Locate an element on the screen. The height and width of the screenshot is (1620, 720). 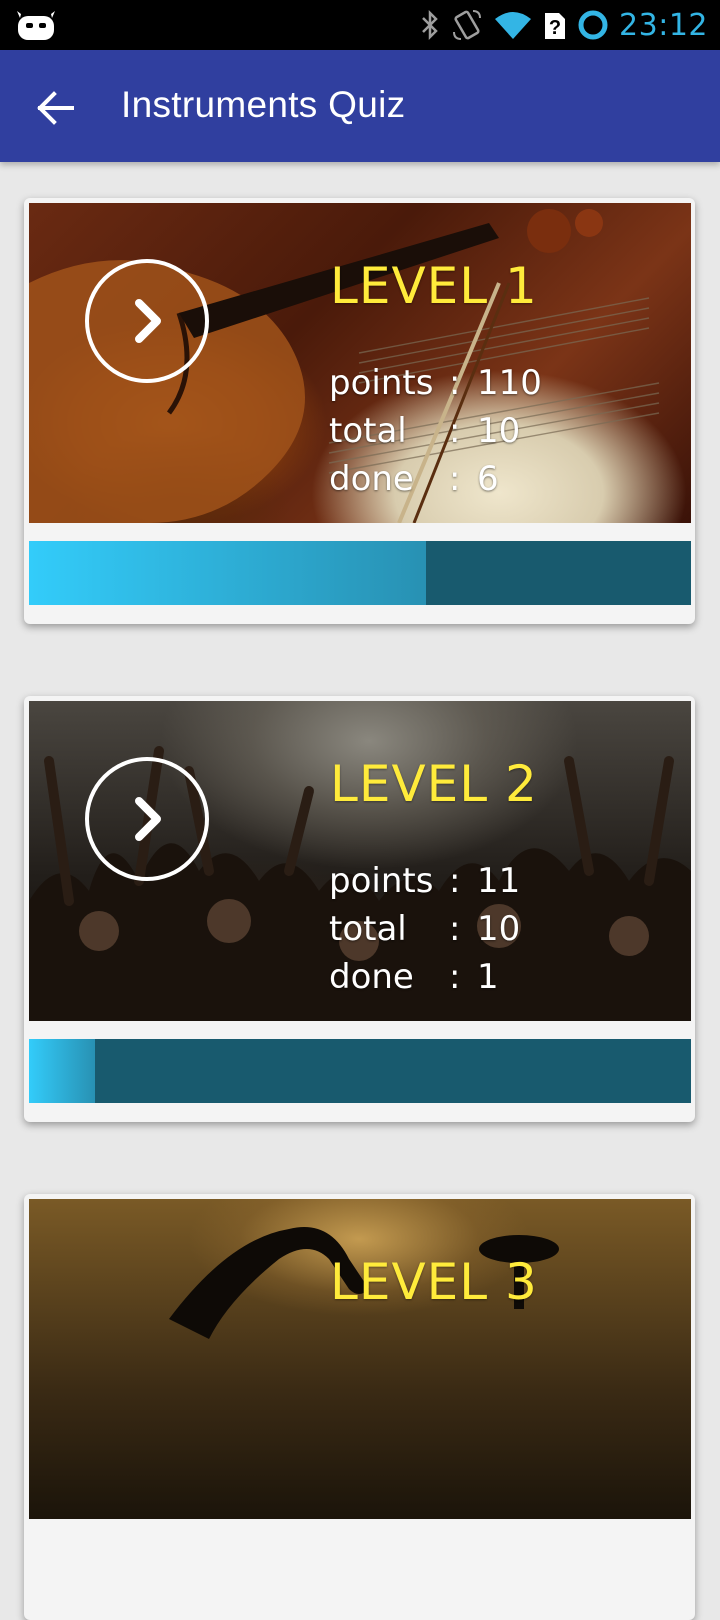
rotation-icon is located at coordinates (467, 25).